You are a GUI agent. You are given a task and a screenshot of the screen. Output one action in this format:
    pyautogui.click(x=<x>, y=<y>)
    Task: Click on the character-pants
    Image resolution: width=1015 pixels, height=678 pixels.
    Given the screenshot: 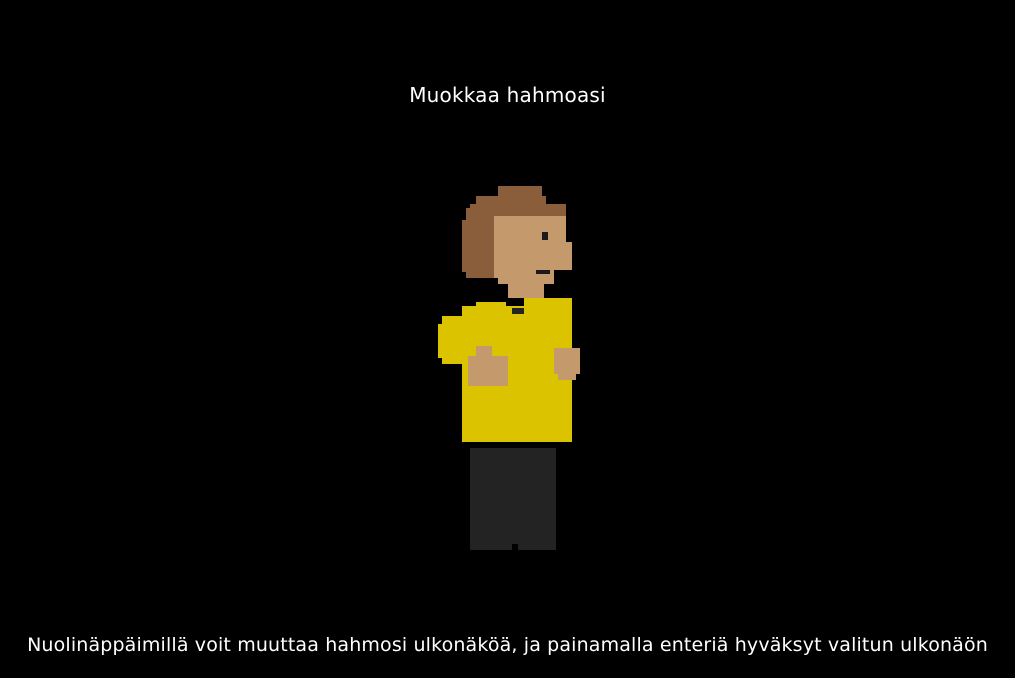 What is the action you would take?
    pyautogui.click(x=513, y=499)
    